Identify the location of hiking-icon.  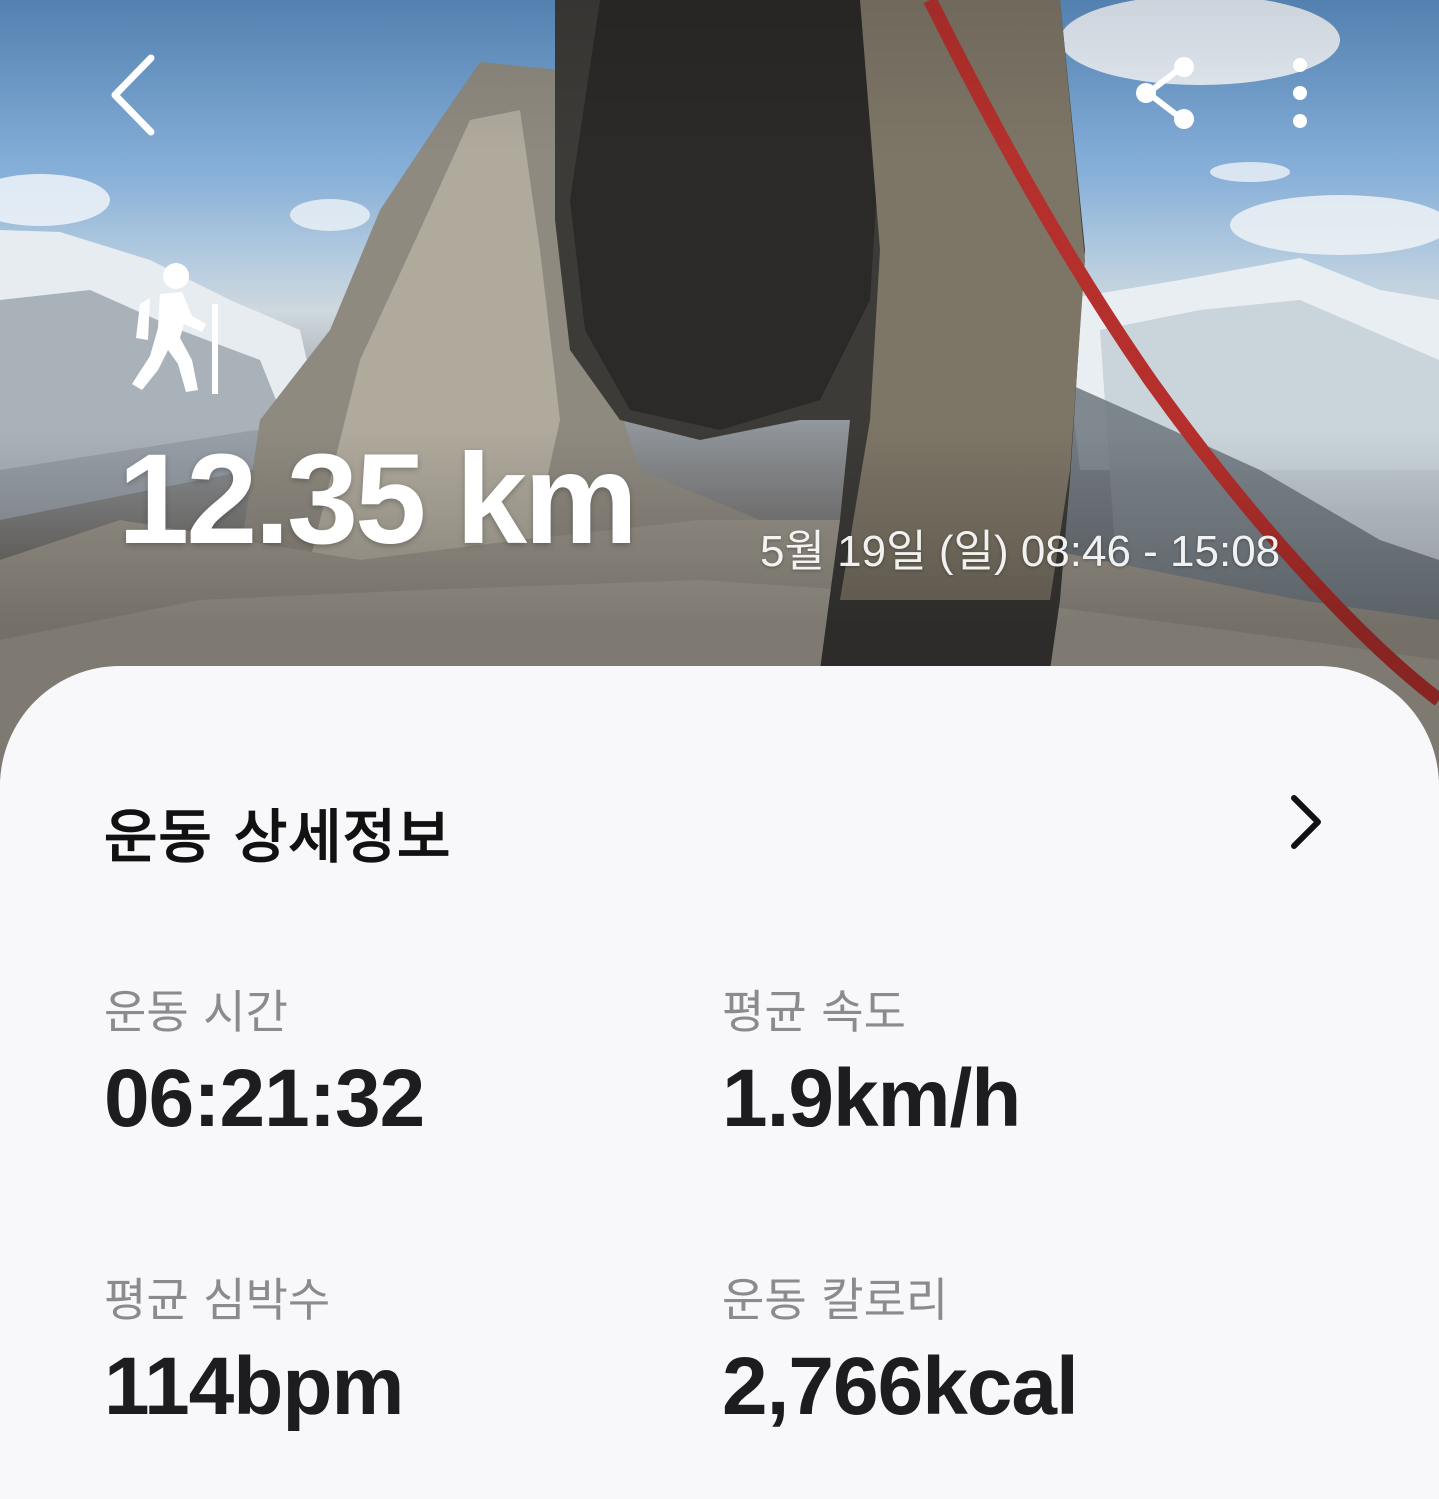
(175, 328).